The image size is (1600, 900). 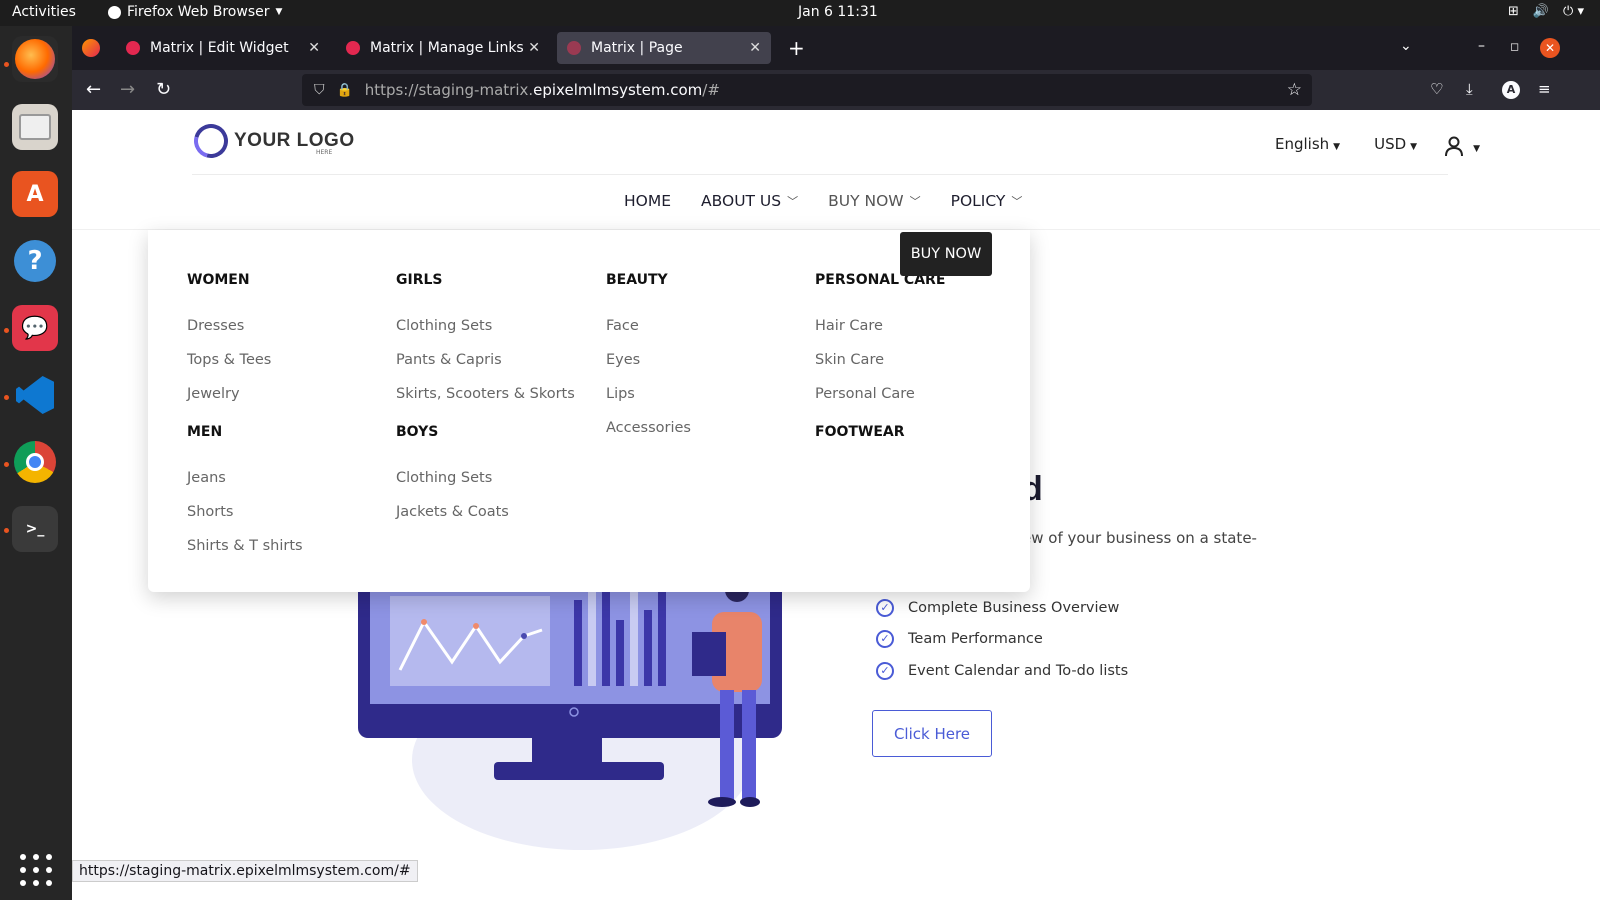 What do you see at coordinates (706, 428) in the screenshot?
I see `menu-link: Accessories` at bounding box center [706, 428].